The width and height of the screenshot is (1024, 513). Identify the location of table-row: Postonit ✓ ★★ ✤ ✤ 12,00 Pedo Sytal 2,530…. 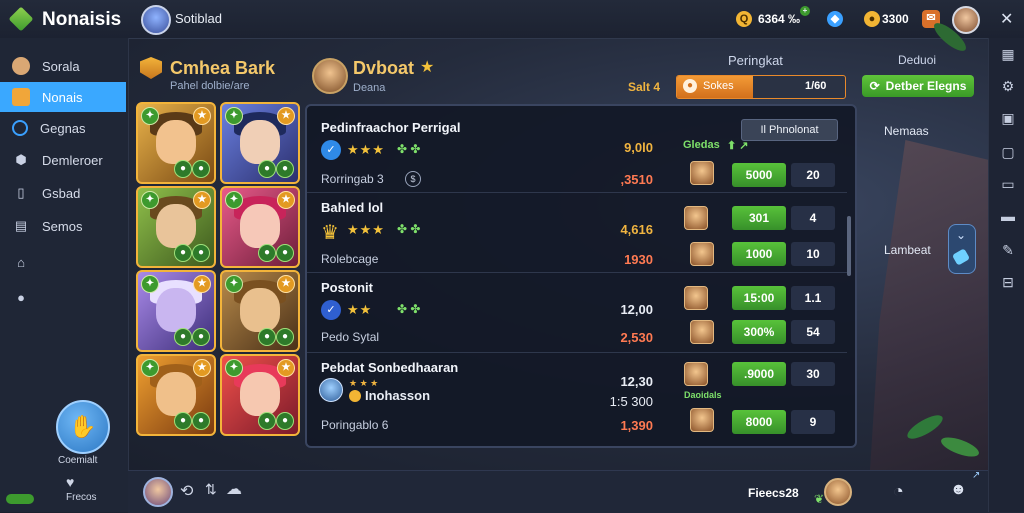
(577, 312).